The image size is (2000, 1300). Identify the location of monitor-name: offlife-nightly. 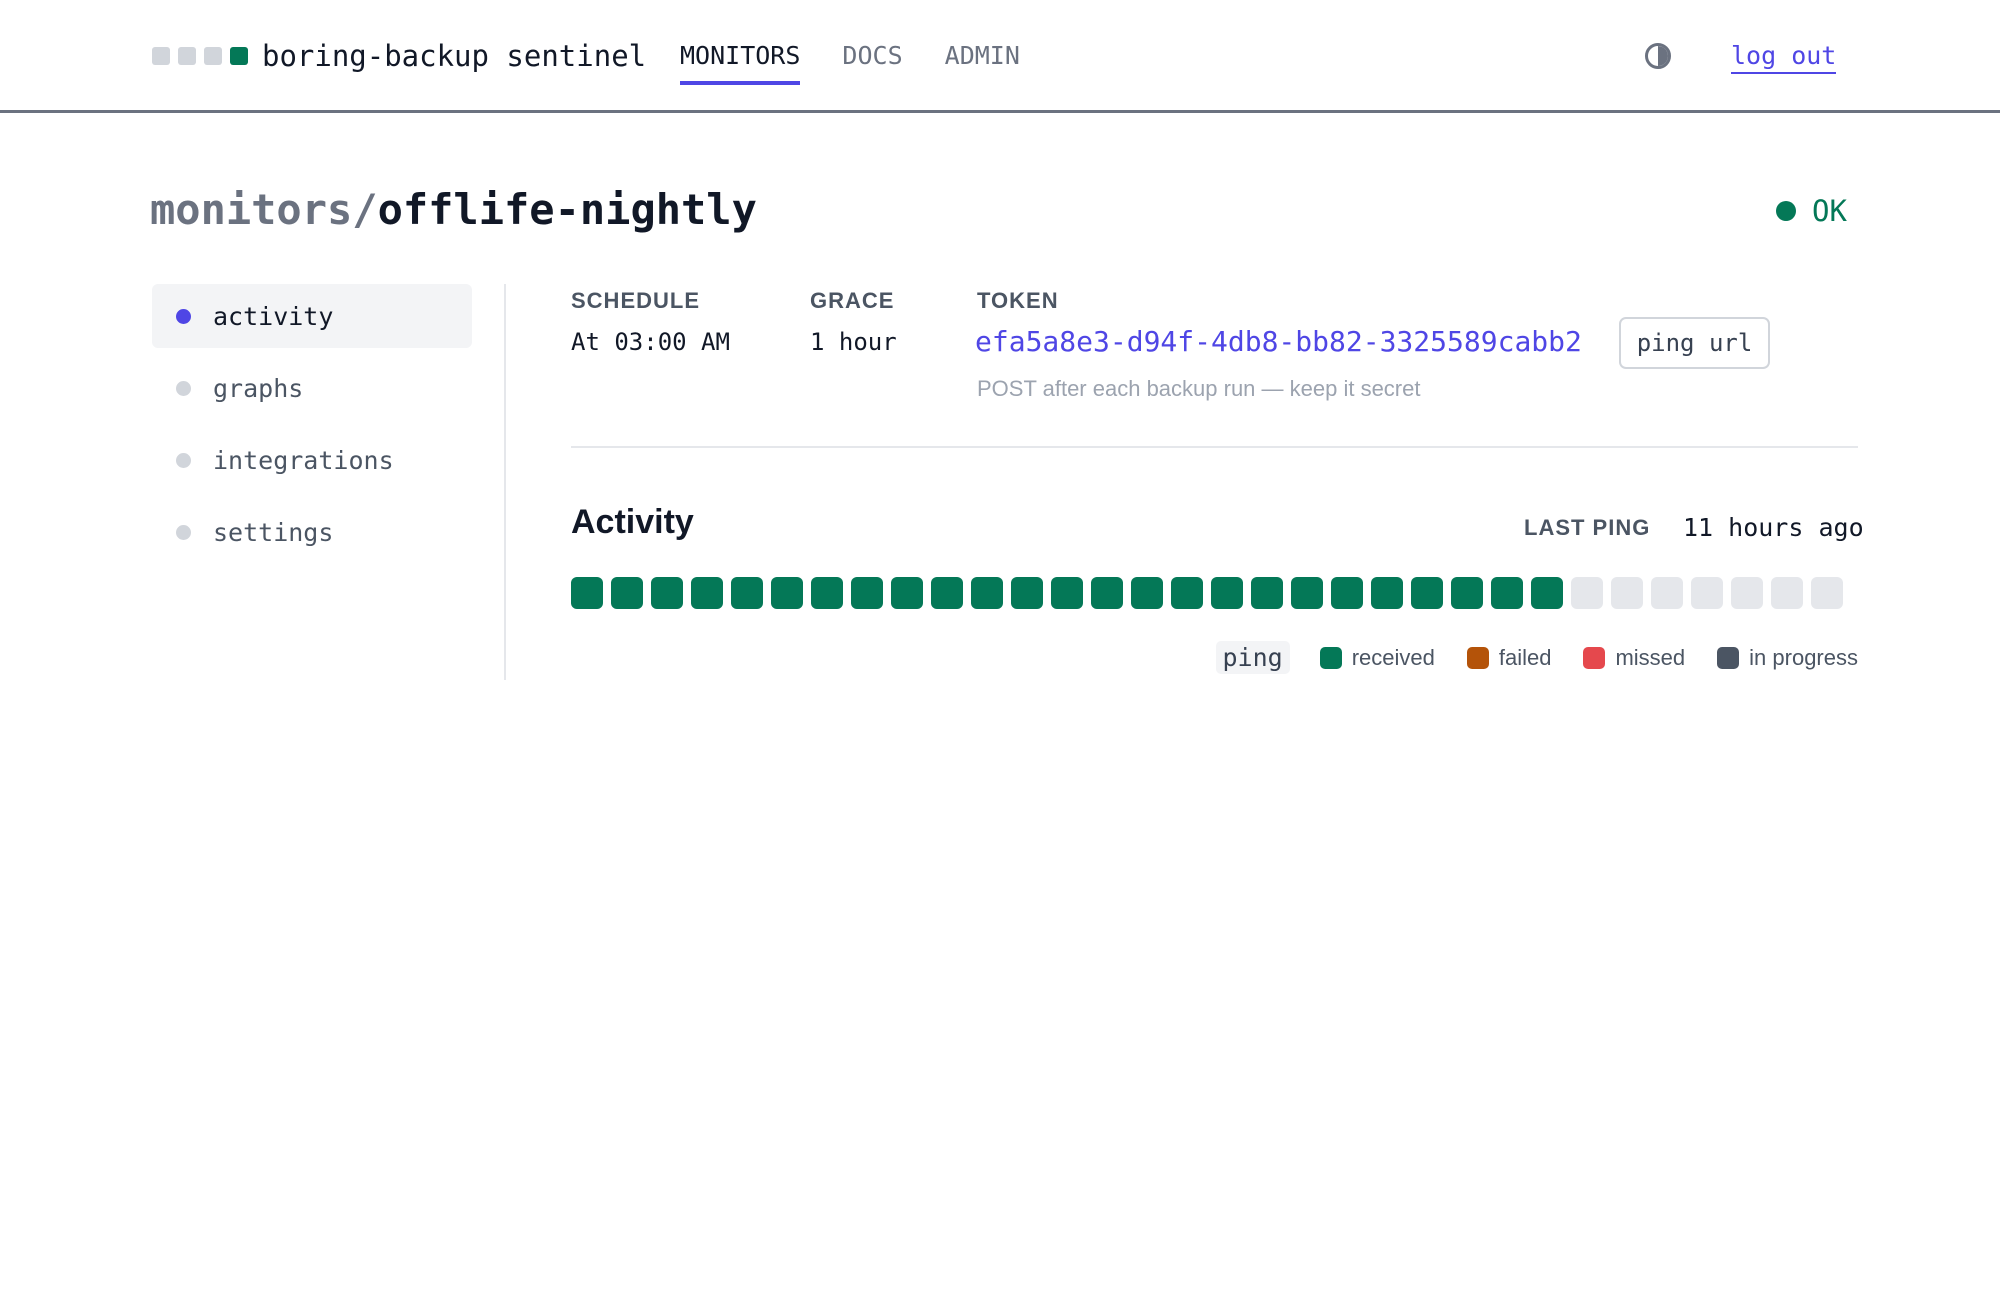
(567, 209).